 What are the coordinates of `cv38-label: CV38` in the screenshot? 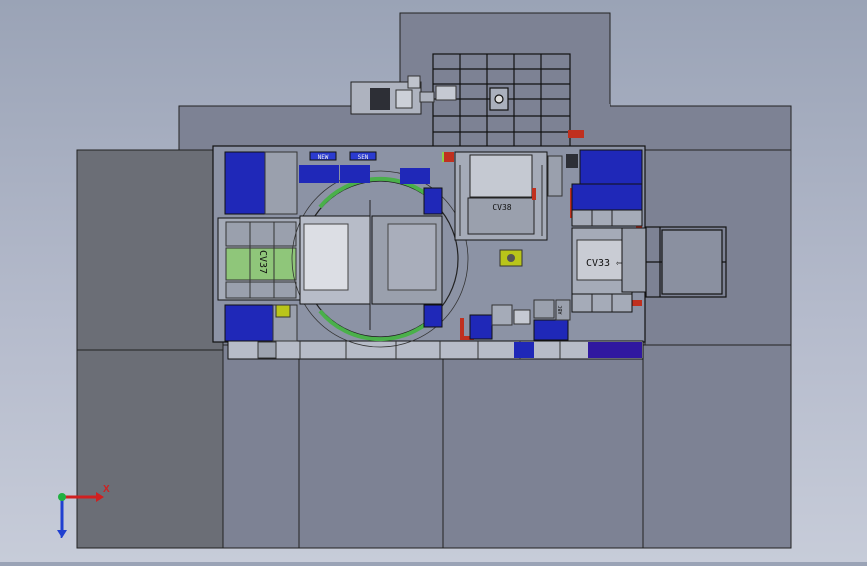 It's located at (501, 207).